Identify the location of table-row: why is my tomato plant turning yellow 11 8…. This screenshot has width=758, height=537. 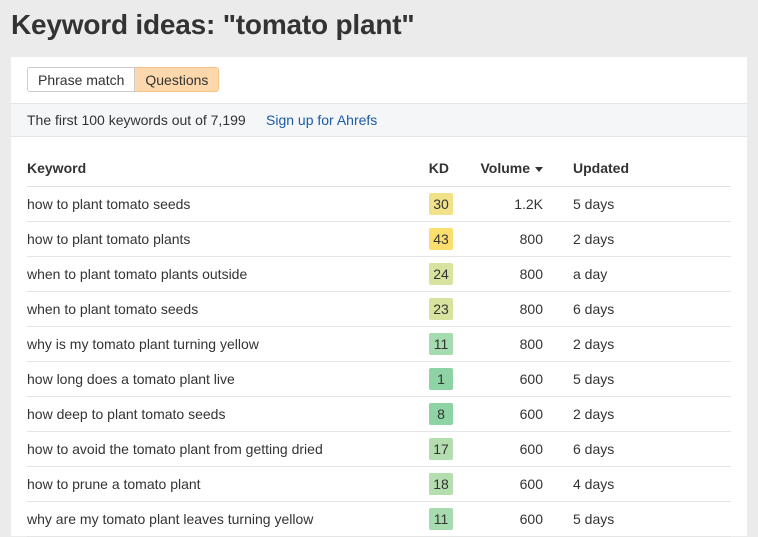
(379, 344).